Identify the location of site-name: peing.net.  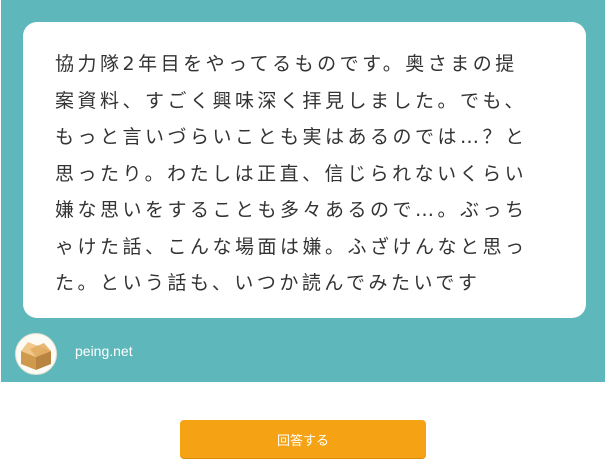
(104, 351).